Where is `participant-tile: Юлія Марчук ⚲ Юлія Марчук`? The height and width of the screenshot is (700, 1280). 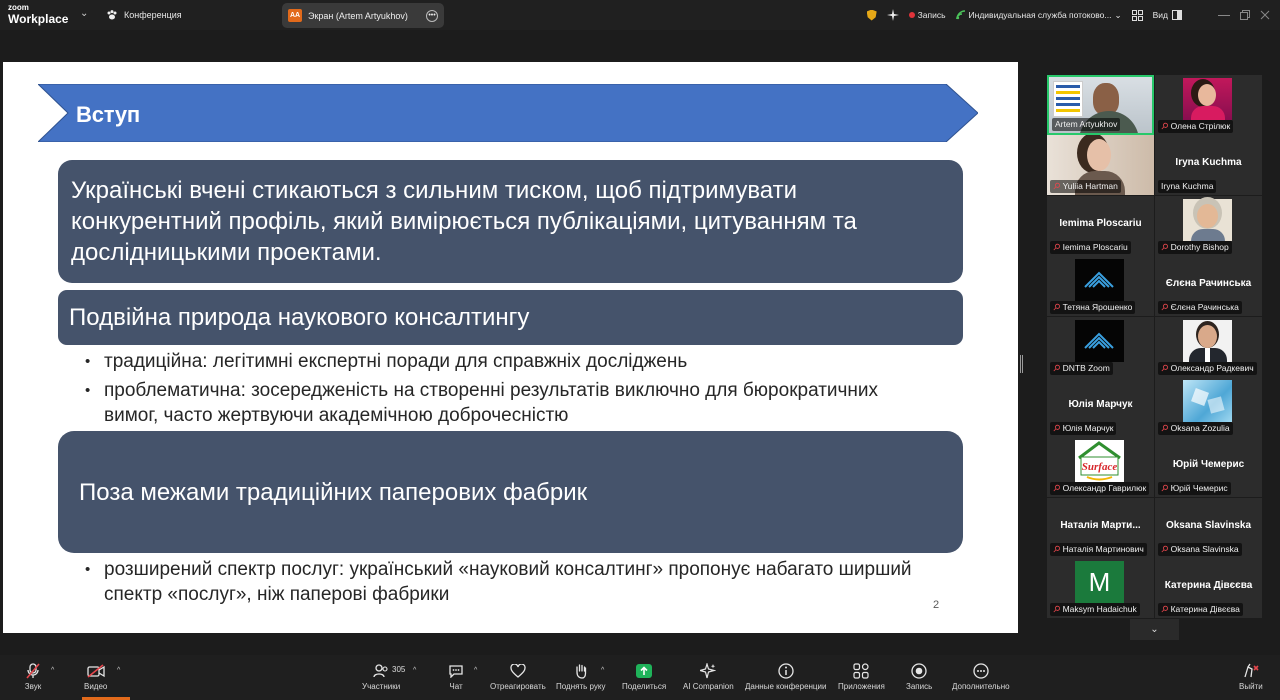 participant-tile: Юлія Марчук ⚲ Юлія Марчук is located at coordinates (1100, 407).